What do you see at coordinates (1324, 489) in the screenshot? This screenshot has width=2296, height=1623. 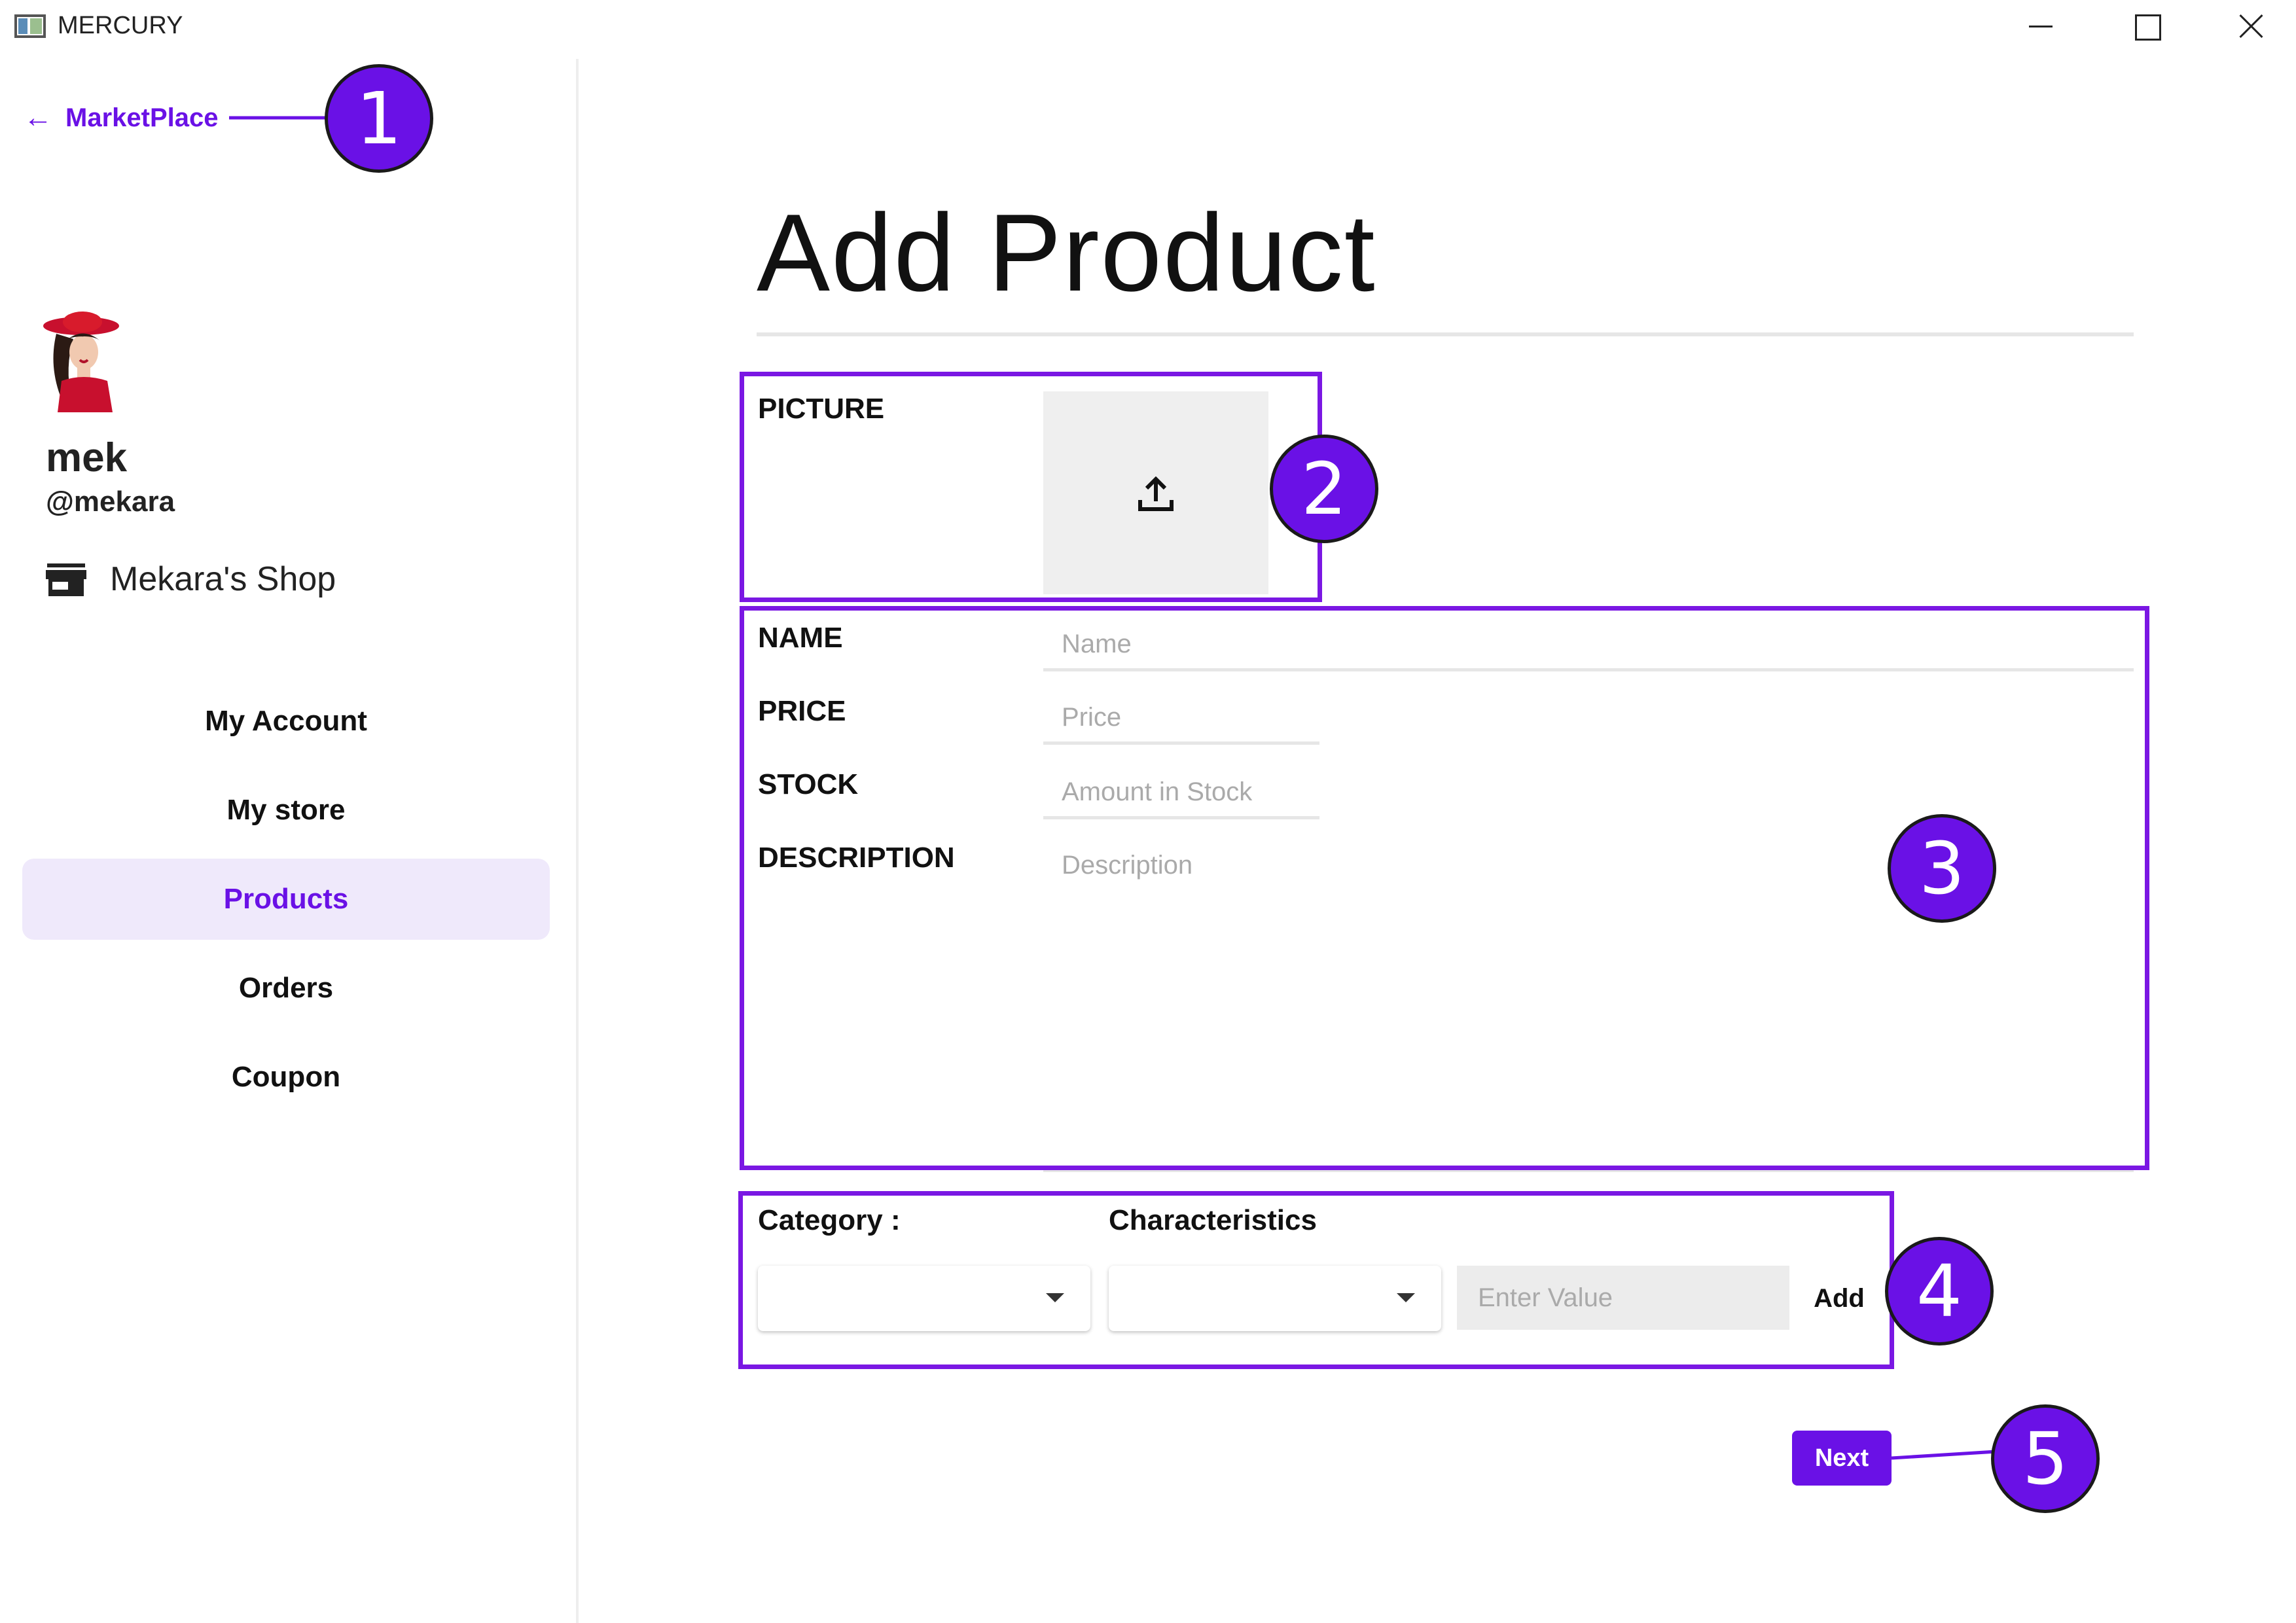 I see `callout-badge-2: 2` at bounding box center [1324, 489].